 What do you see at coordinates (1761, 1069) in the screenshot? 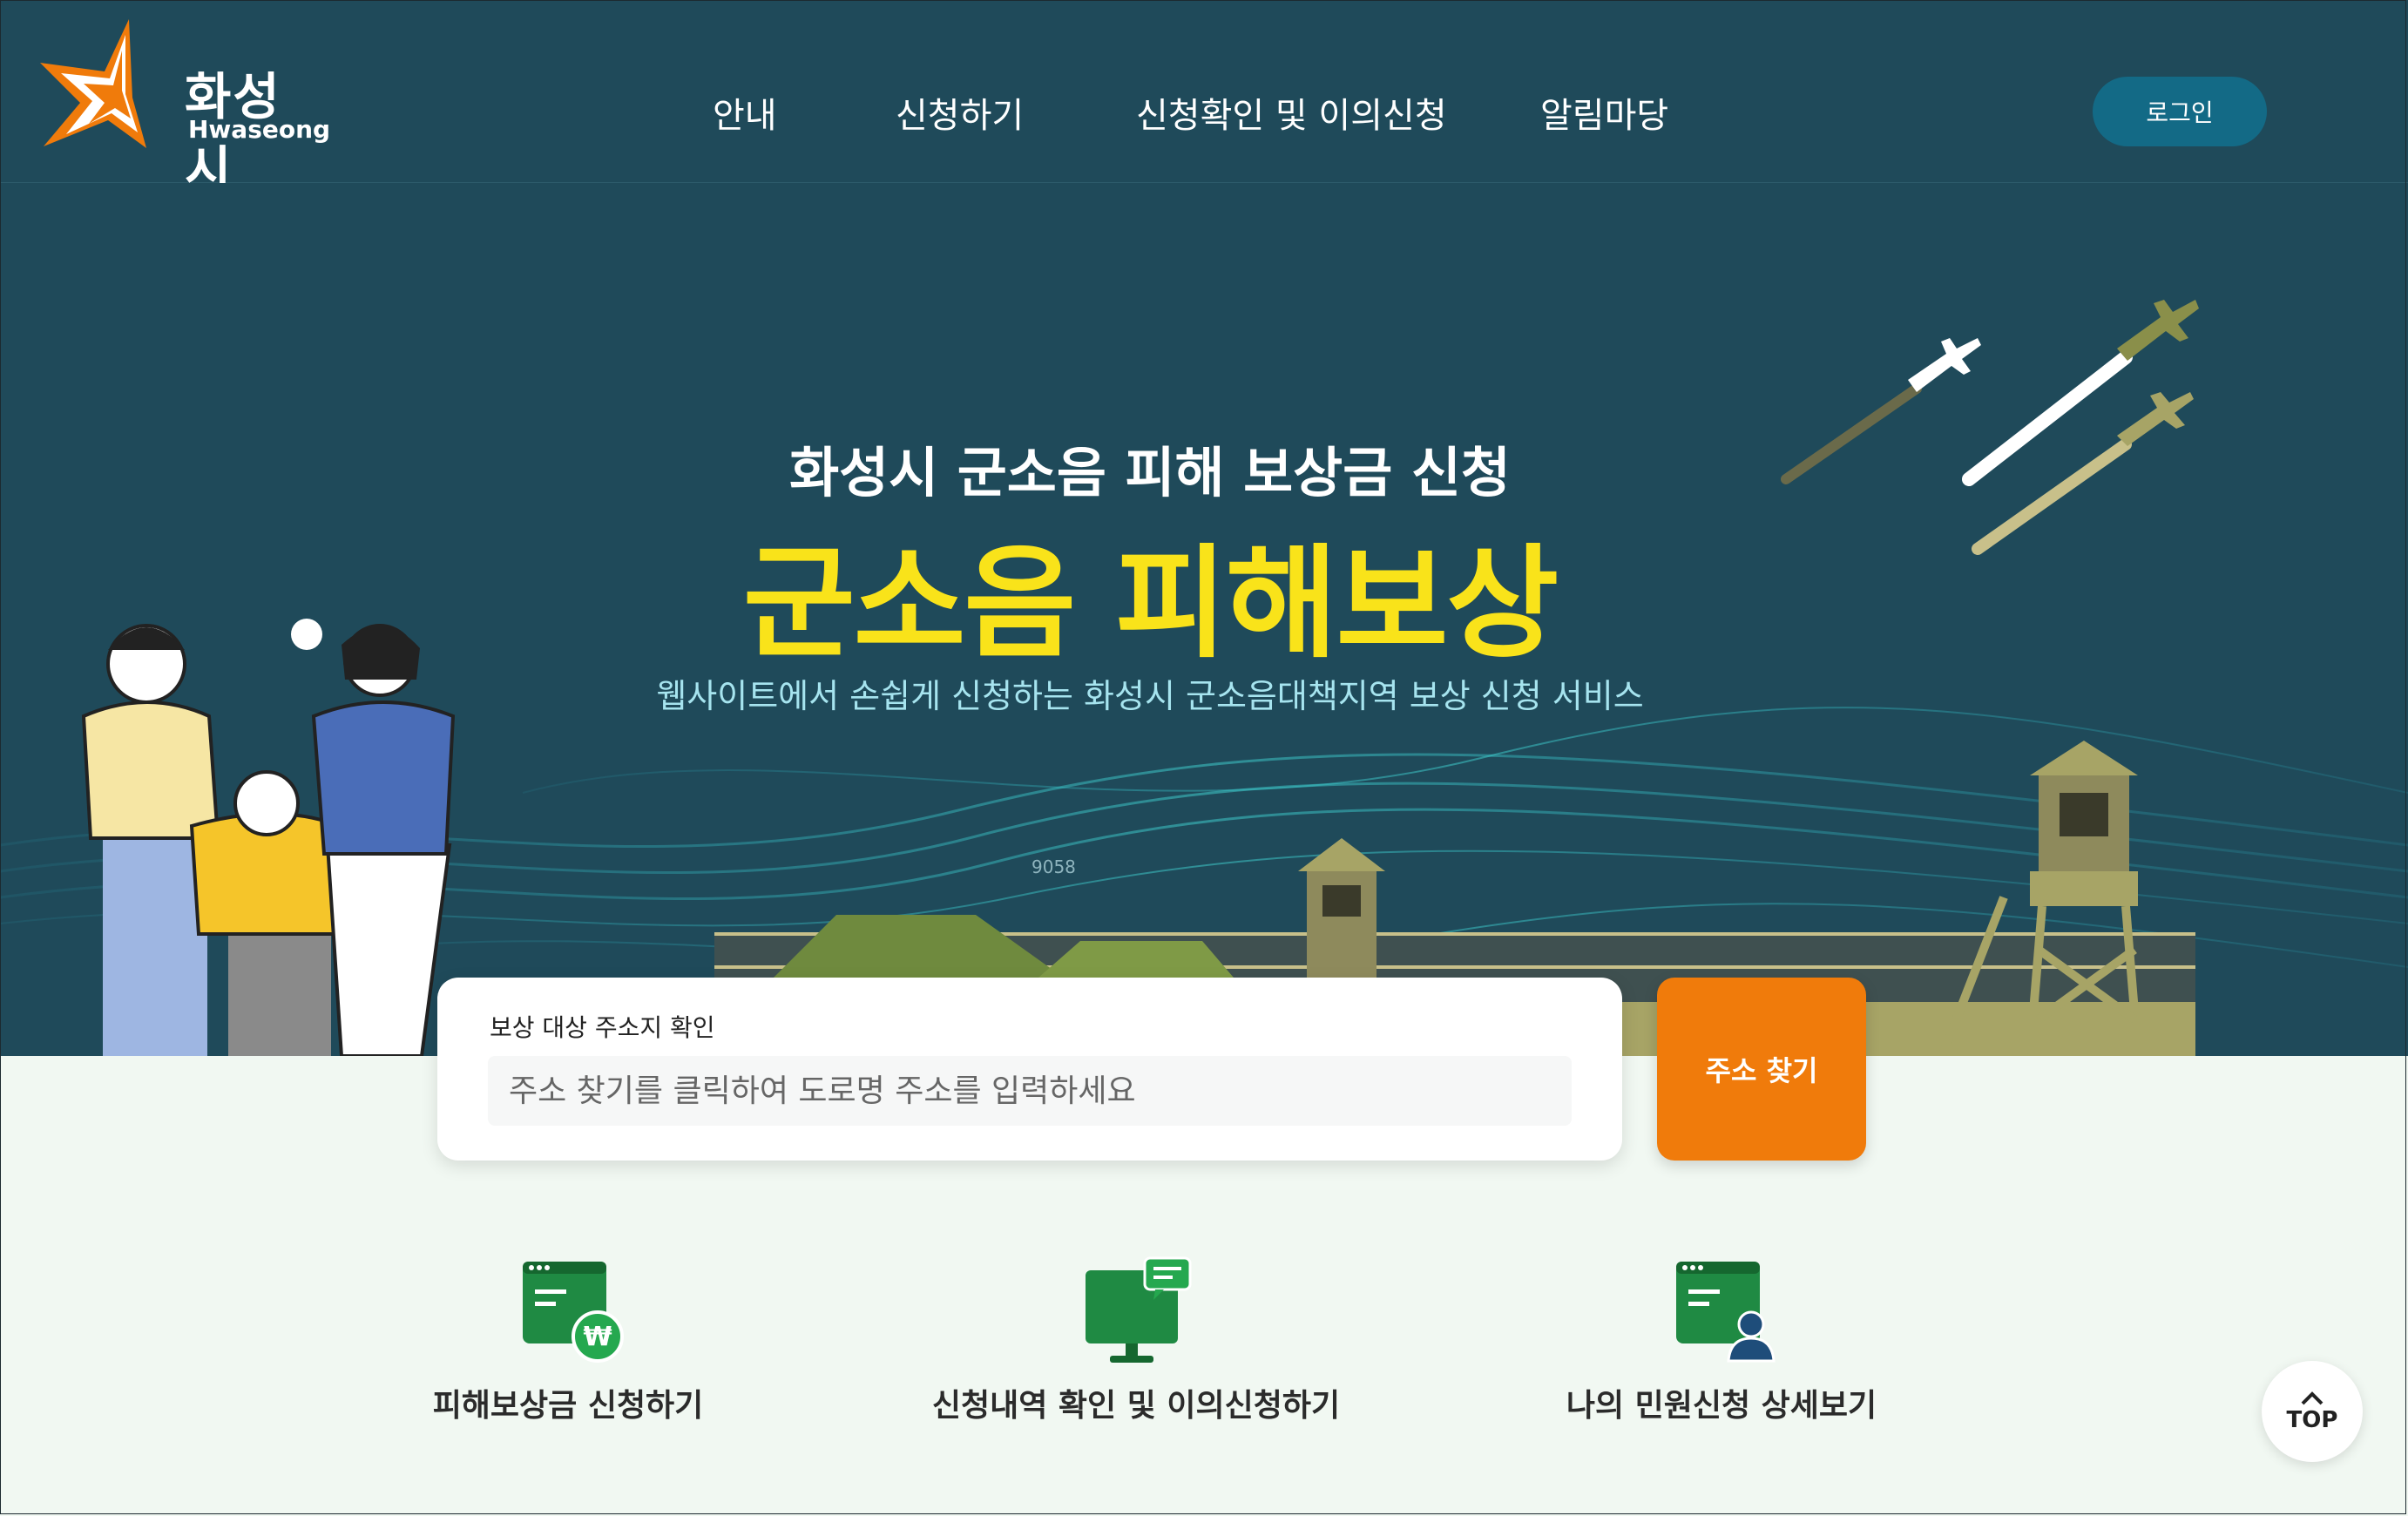
I see `address-search-button: 주소 찾기` at bounding box center [1761, 1069].